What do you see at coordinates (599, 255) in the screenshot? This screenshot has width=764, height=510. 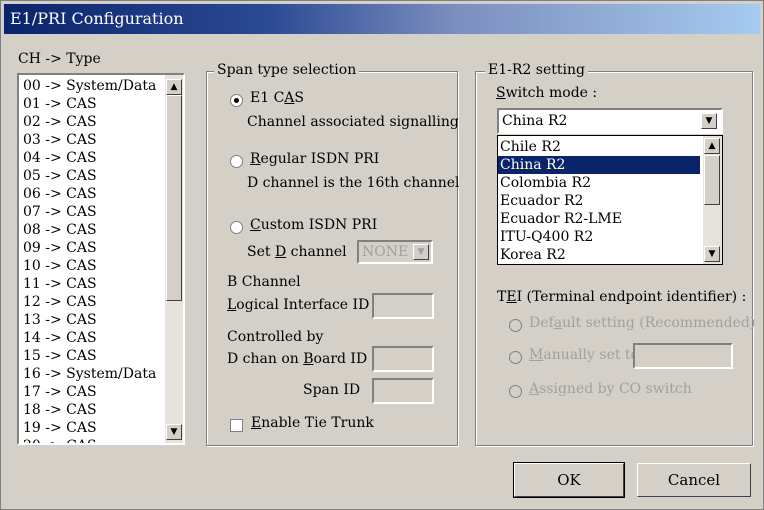 I see `switch-mode-option: Korea R2` at bounding box center [599, 255].